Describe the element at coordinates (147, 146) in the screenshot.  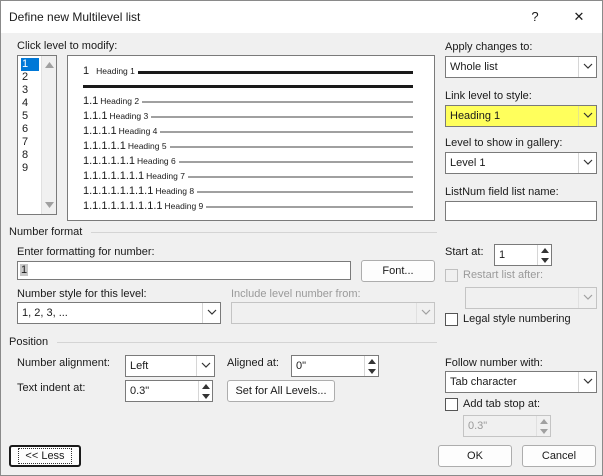
I see `preview-heading: Heading 5` at that location.